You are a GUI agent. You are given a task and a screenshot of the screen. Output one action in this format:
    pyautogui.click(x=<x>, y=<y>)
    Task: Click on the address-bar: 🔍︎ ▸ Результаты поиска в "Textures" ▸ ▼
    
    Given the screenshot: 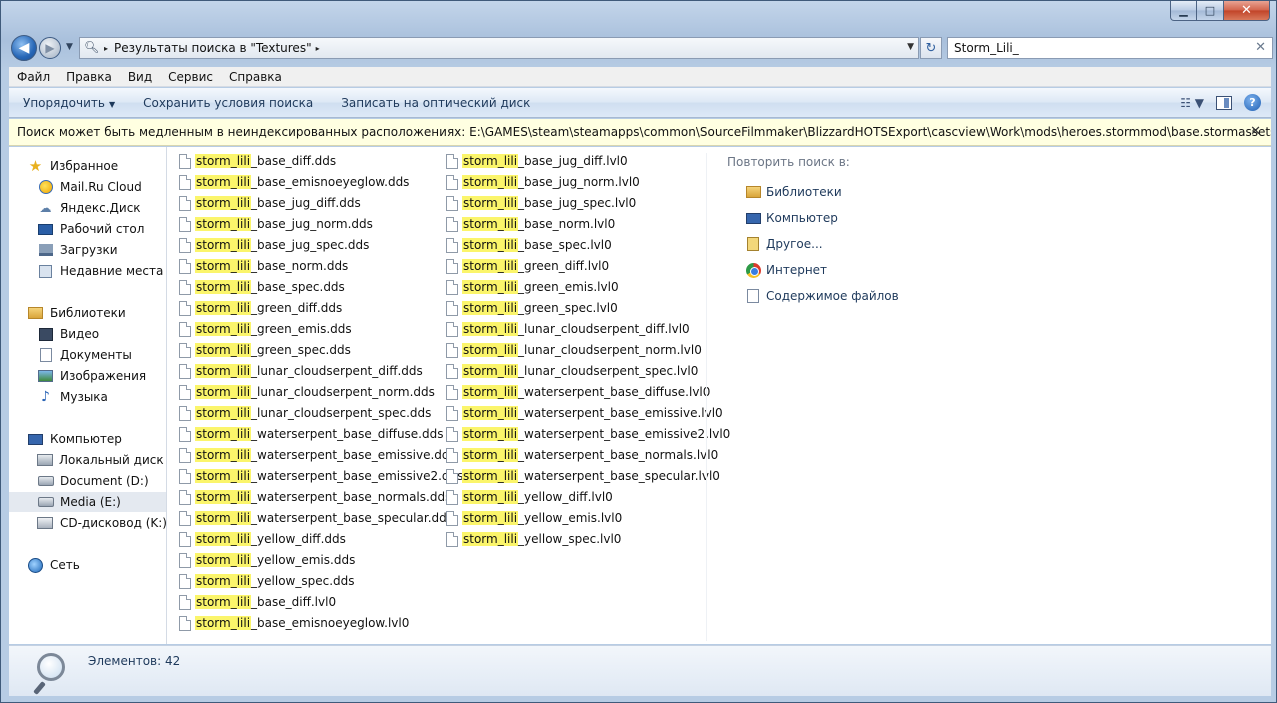 What is the action you would take?
    pyautogui.click(x=499, y=48)
    